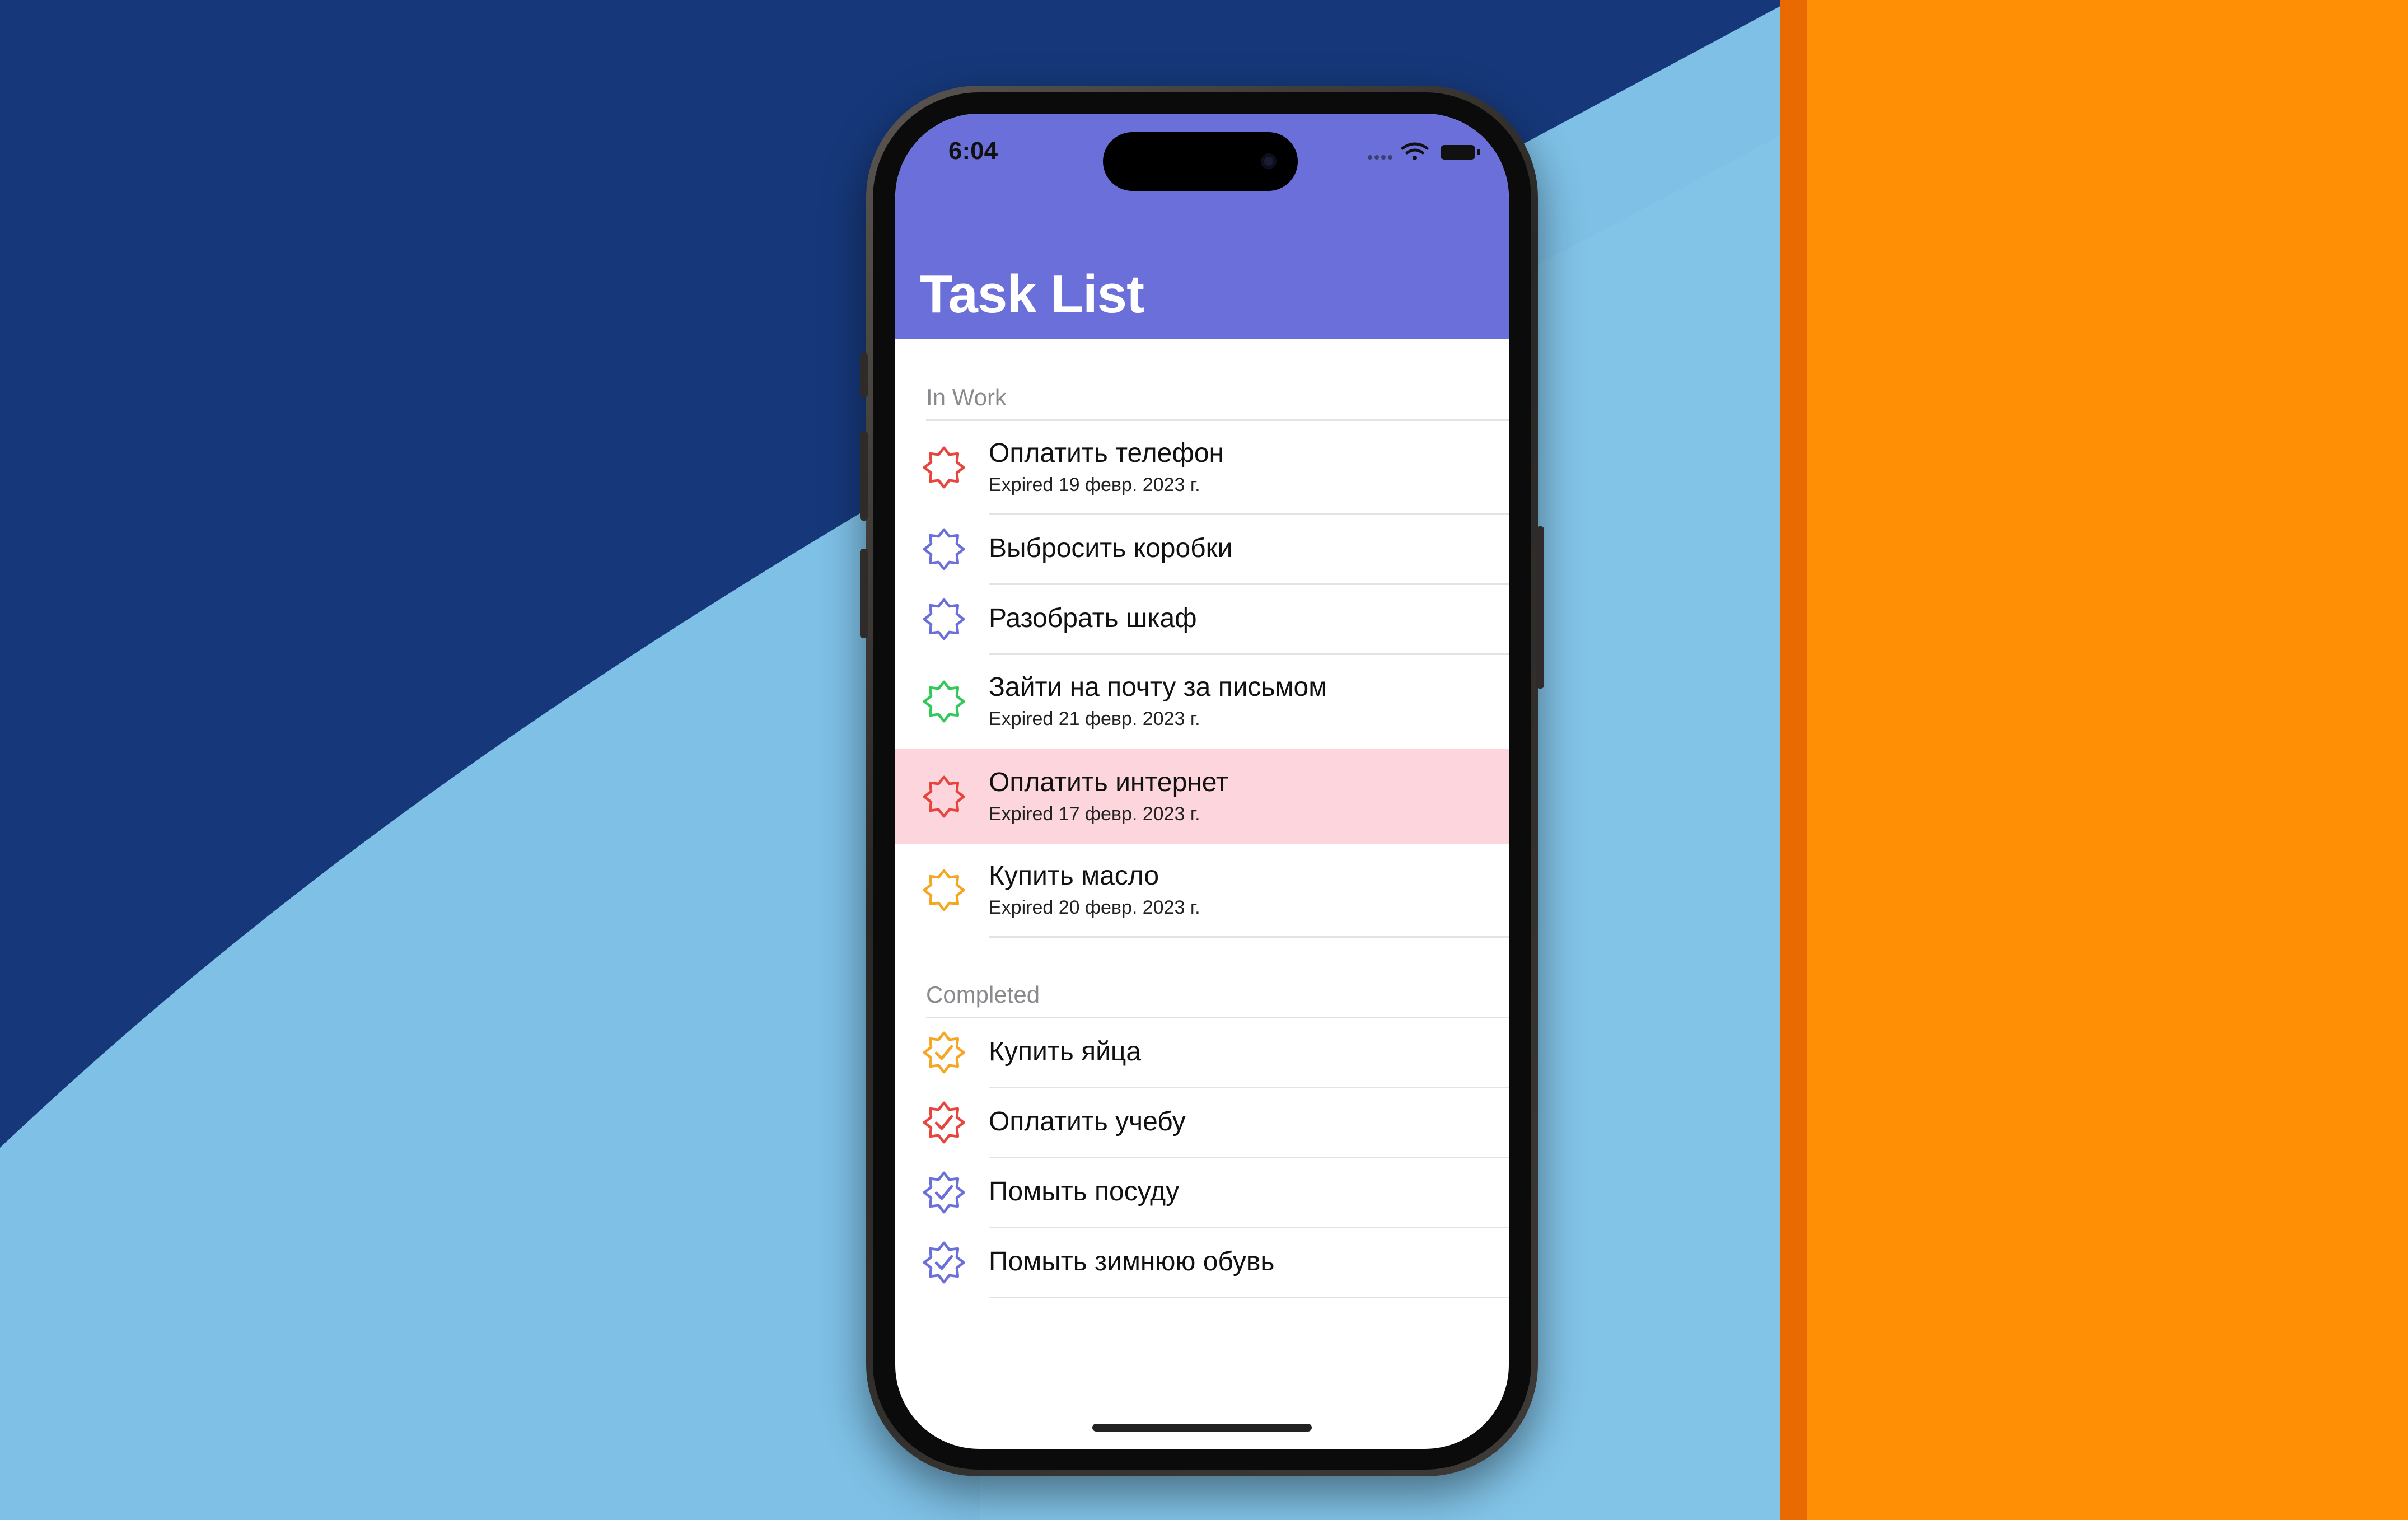 The height and width of the screenshot is (1520, 2408). I want to click on task-title: Купить яйца, so click(1065, 1052).